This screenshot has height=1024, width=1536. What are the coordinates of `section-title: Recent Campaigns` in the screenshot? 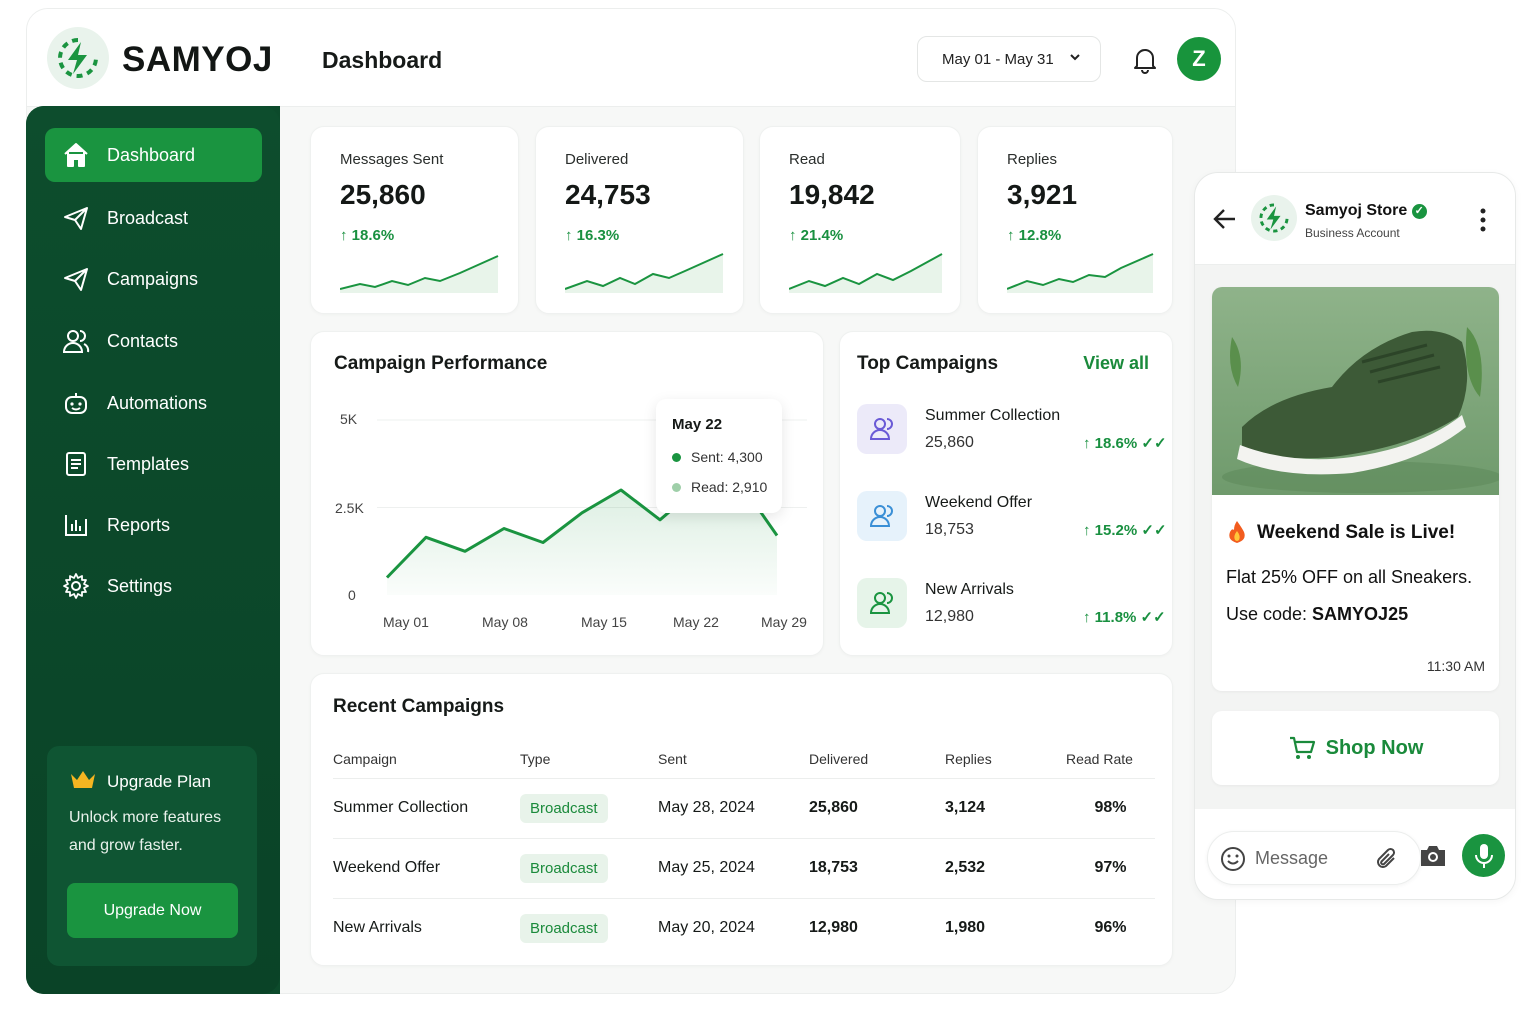 It's located at (419, 706).